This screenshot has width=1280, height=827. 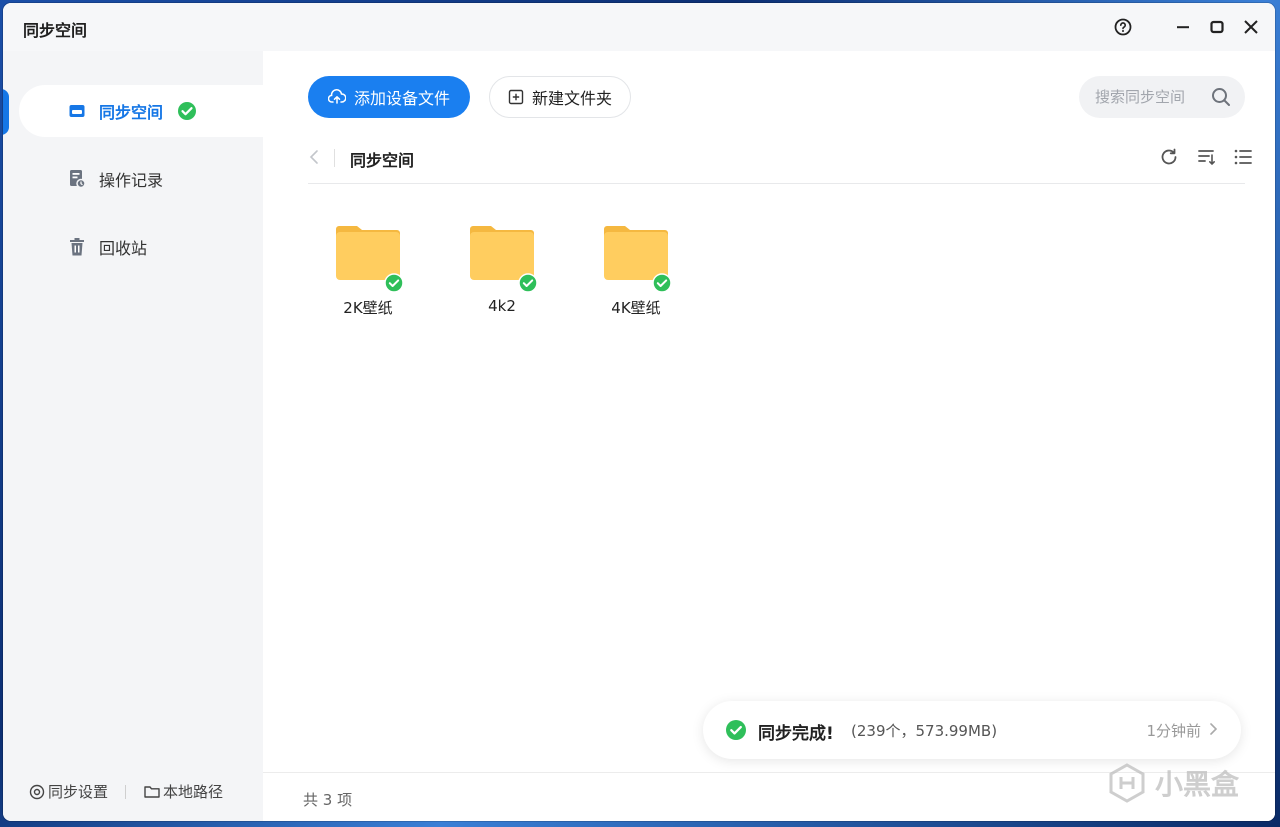 I want to click on toast-detail: (239个，573.99MB), so click(x=924, y=731).